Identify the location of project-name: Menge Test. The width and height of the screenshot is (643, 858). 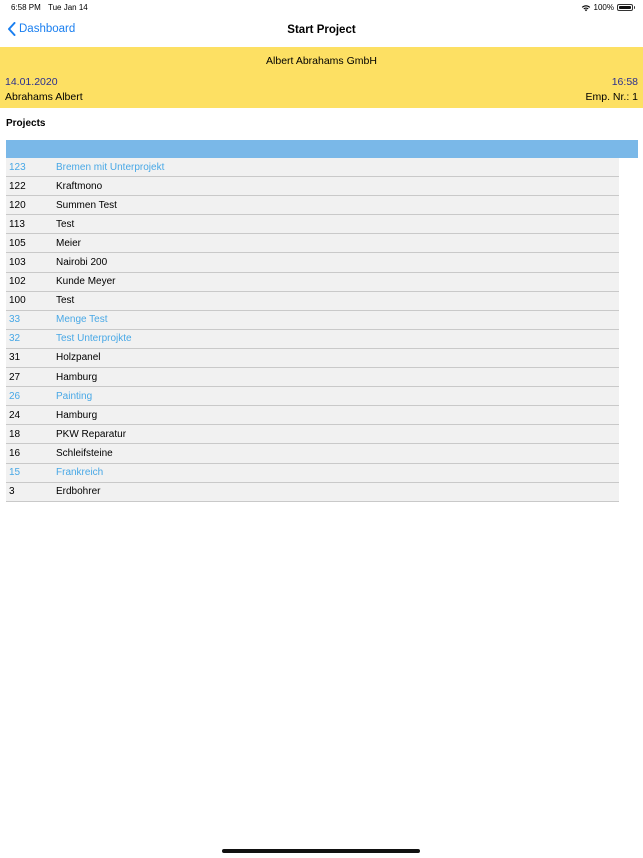
(82, 320).